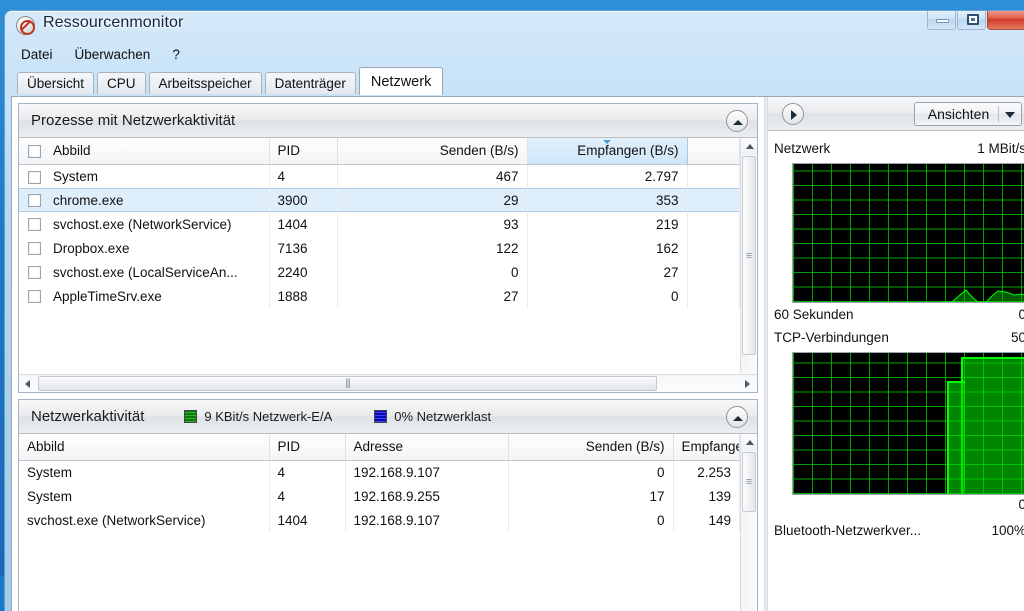 The image size is (1024, 611). I want to click on cell-senden: 27, so click(432, 296).